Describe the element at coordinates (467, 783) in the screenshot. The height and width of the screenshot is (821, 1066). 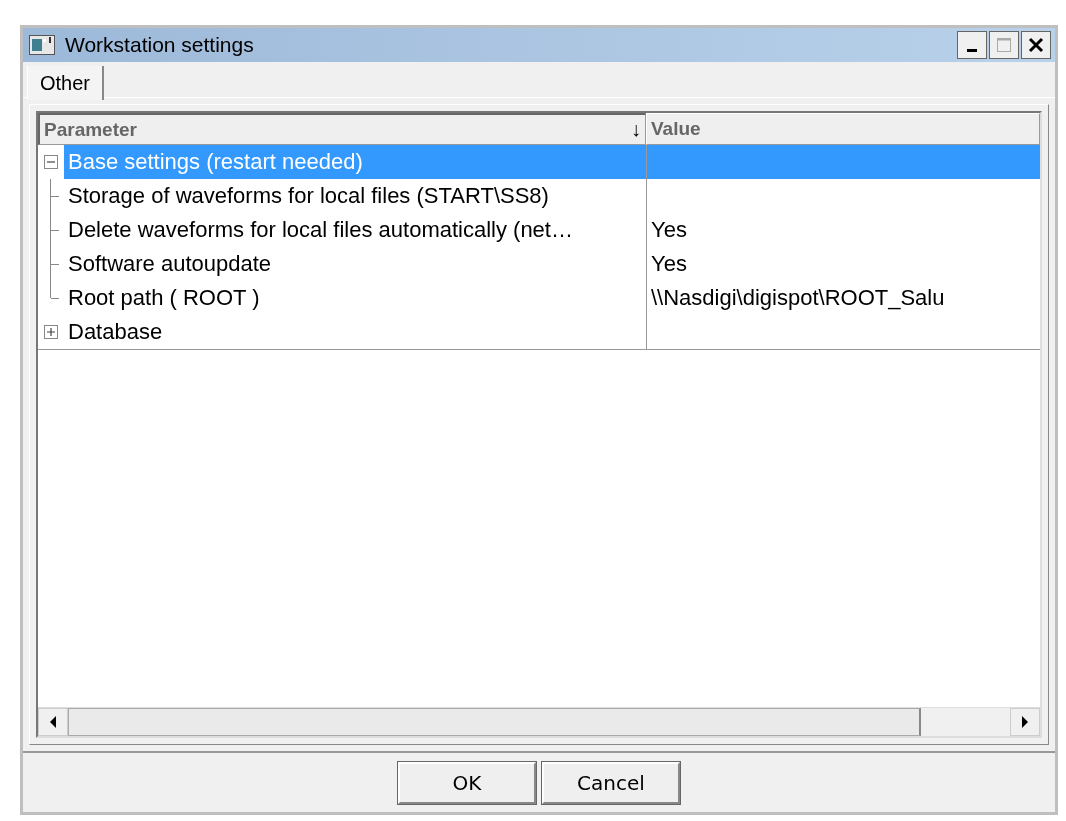
I see `dialog-button: OK` at that location.